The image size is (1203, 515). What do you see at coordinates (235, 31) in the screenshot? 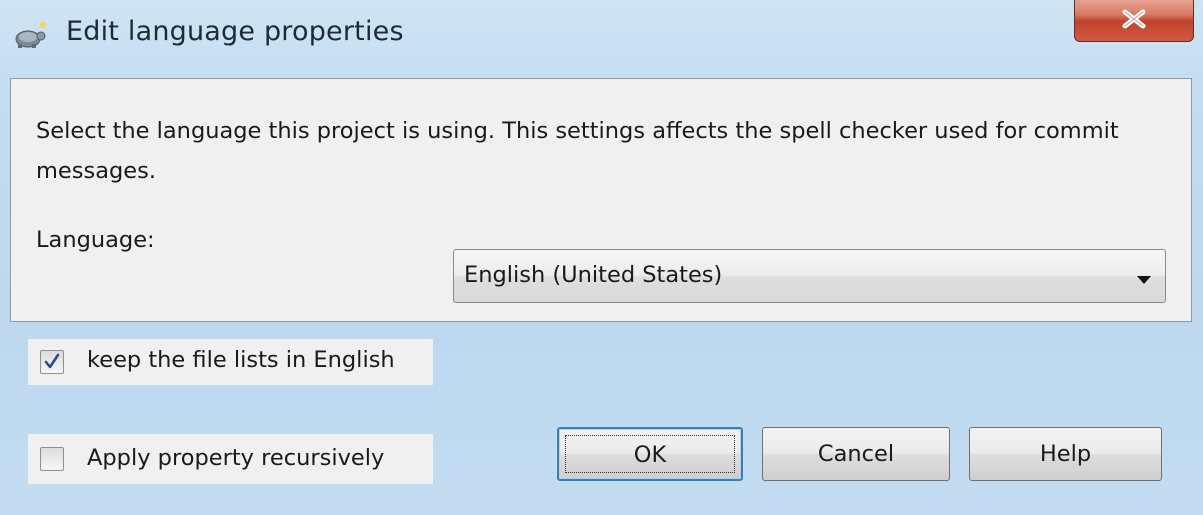
I see `window-title: Edit language properties` at bounding box center [235, 31].